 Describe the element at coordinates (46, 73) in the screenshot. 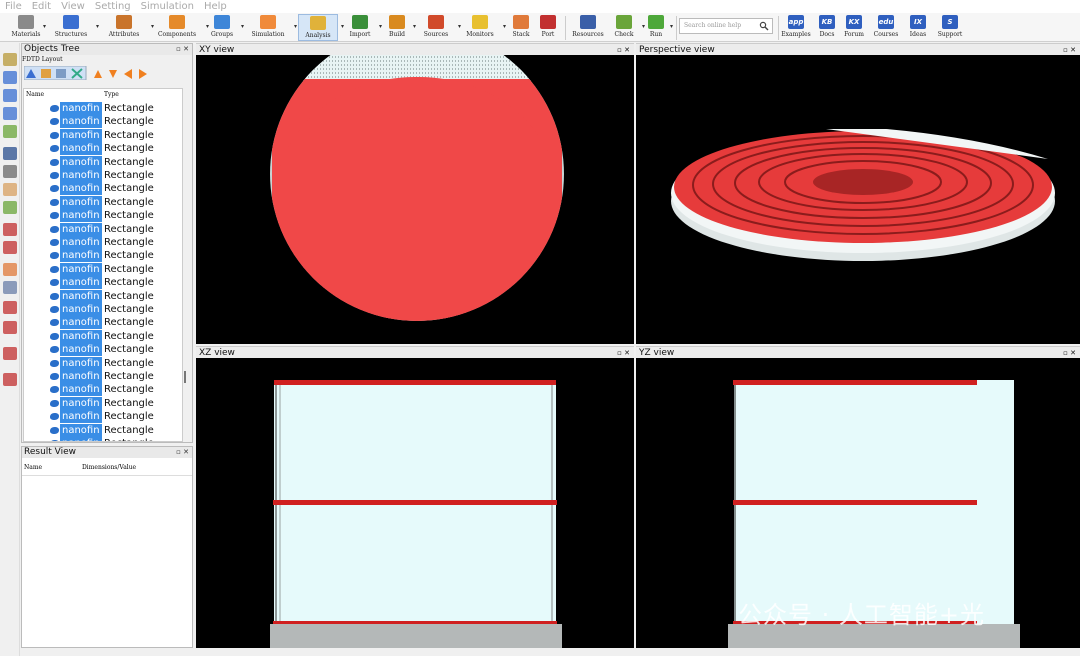

I see `tree-group-icon` at that location.